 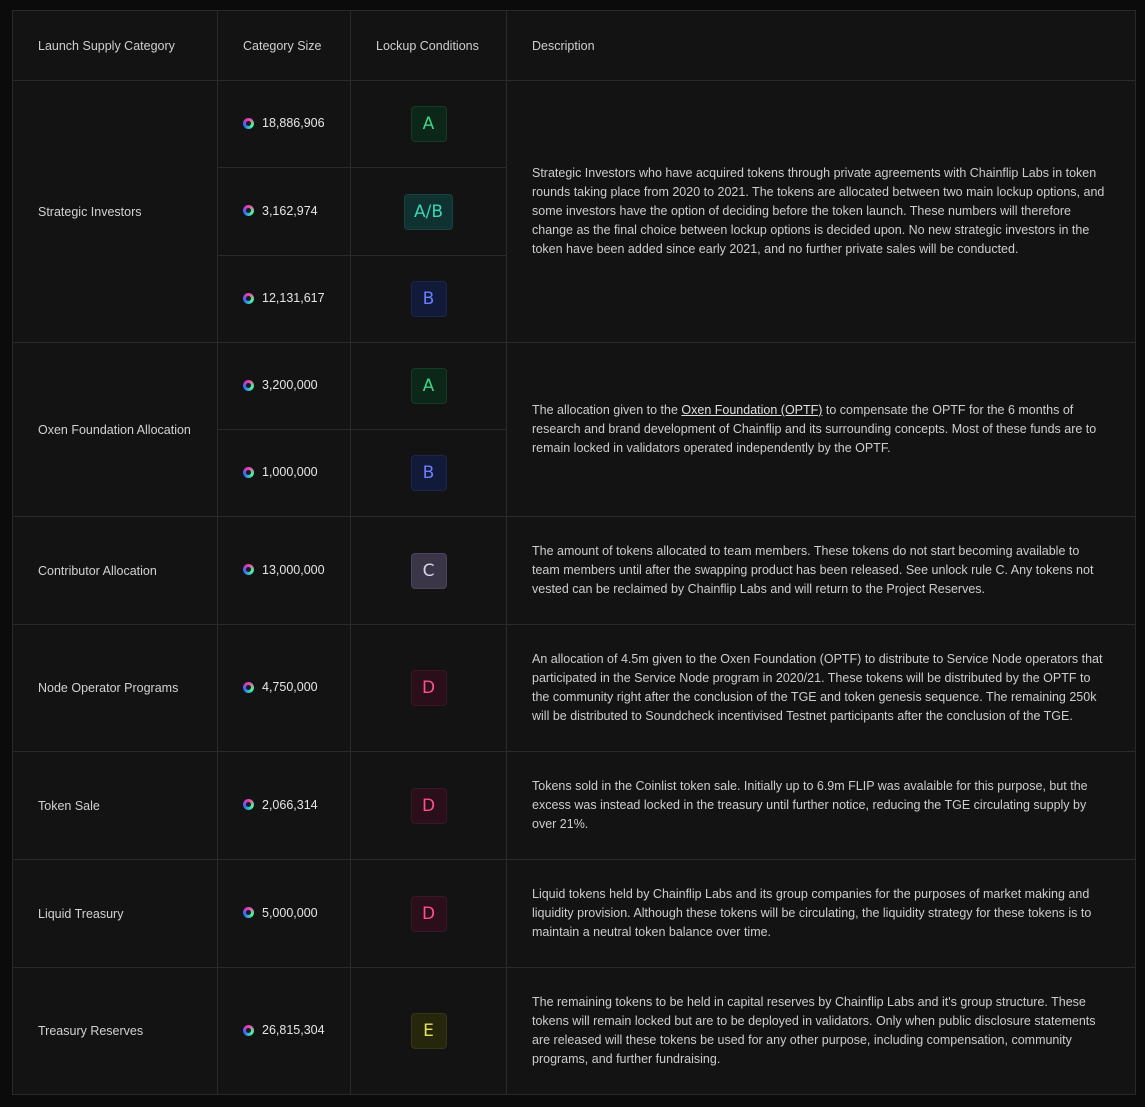 I want to click on category-cell: Contributor Allocation, so click(x=115, y=570).